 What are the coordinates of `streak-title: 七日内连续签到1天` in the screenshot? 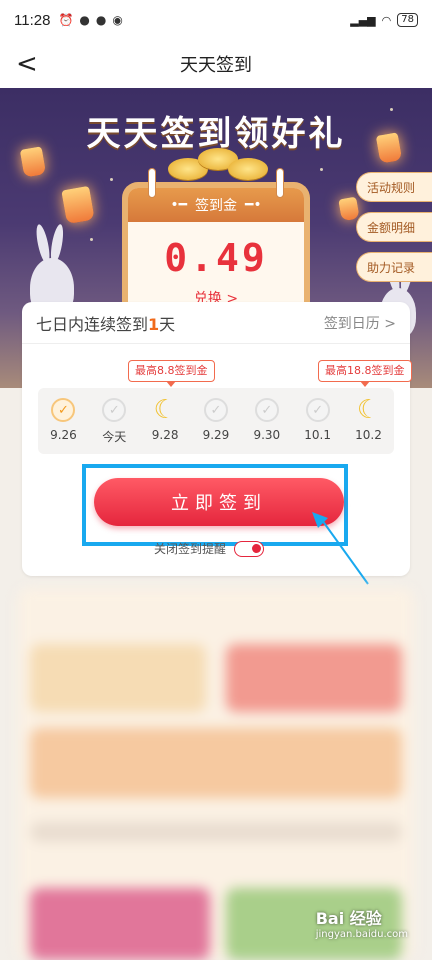 It's located at (105, 323).